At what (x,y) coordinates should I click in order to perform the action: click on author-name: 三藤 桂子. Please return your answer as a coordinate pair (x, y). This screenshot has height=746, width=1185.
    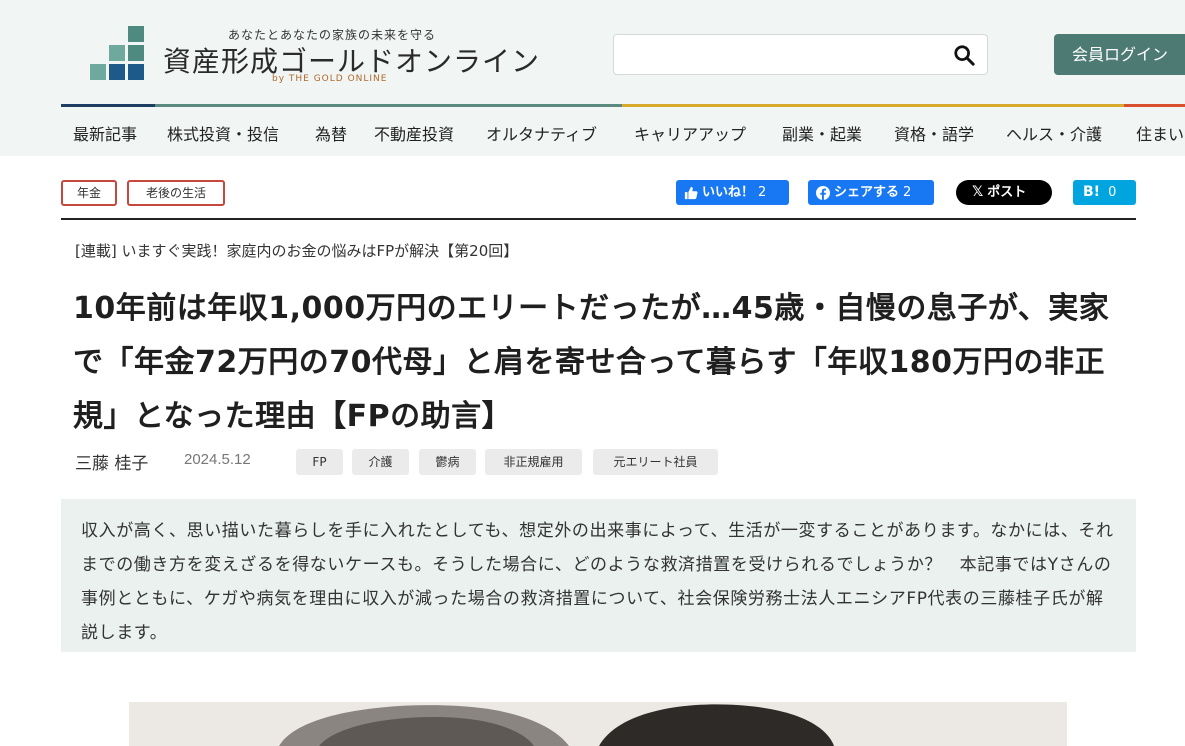
    Looking at the image, I should click on (111, 461).